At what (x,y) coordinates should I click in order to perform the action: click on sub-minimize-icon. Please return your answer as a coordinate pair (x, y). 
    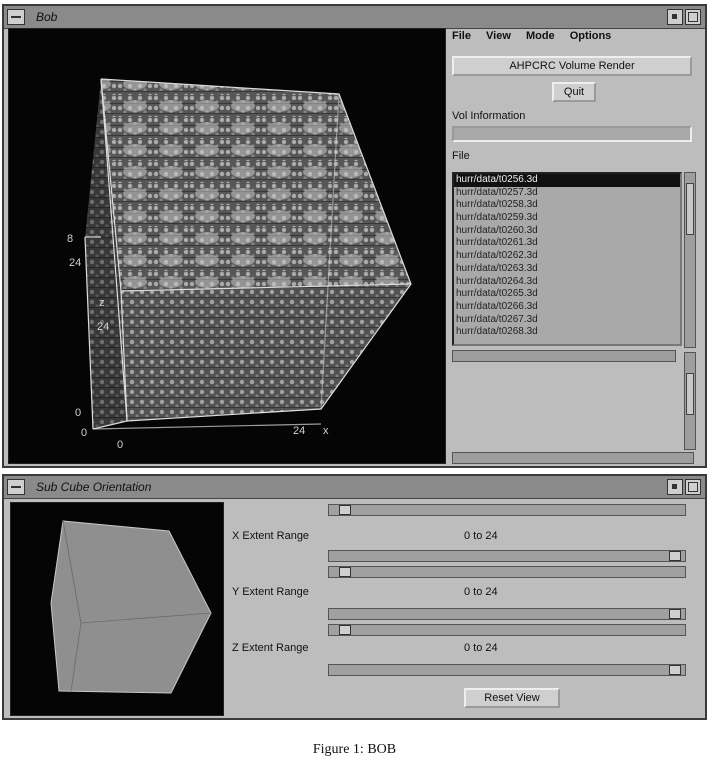
    Looking at the image, I should click on (675, 487).